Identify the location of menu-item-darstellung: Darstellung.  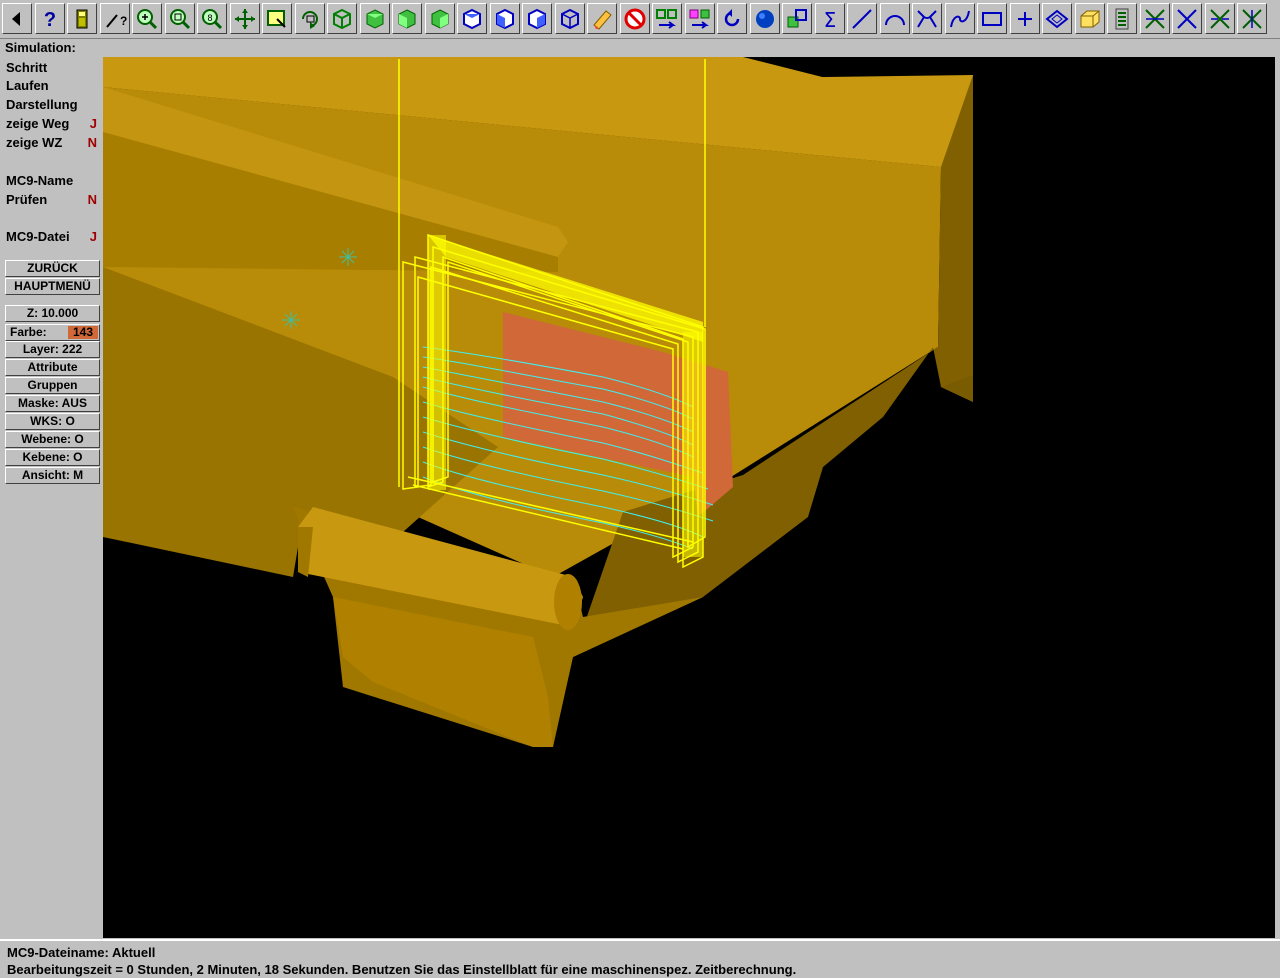
(53, 105).